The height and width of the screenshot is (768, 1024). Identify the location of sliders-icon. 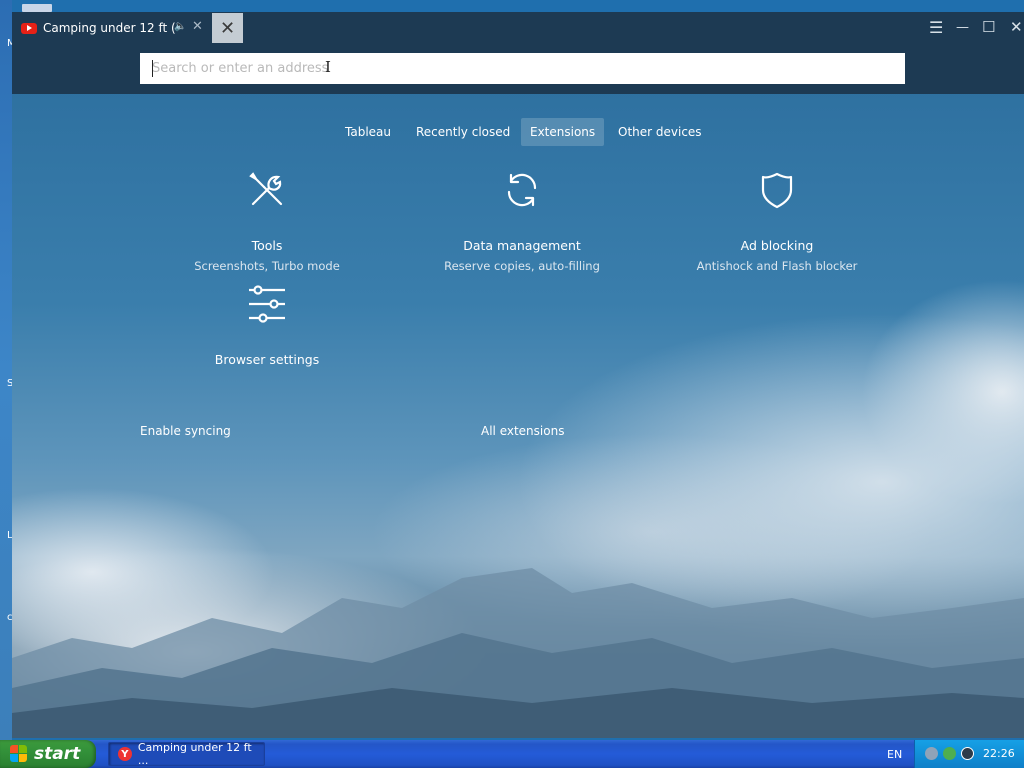
(267, 304).